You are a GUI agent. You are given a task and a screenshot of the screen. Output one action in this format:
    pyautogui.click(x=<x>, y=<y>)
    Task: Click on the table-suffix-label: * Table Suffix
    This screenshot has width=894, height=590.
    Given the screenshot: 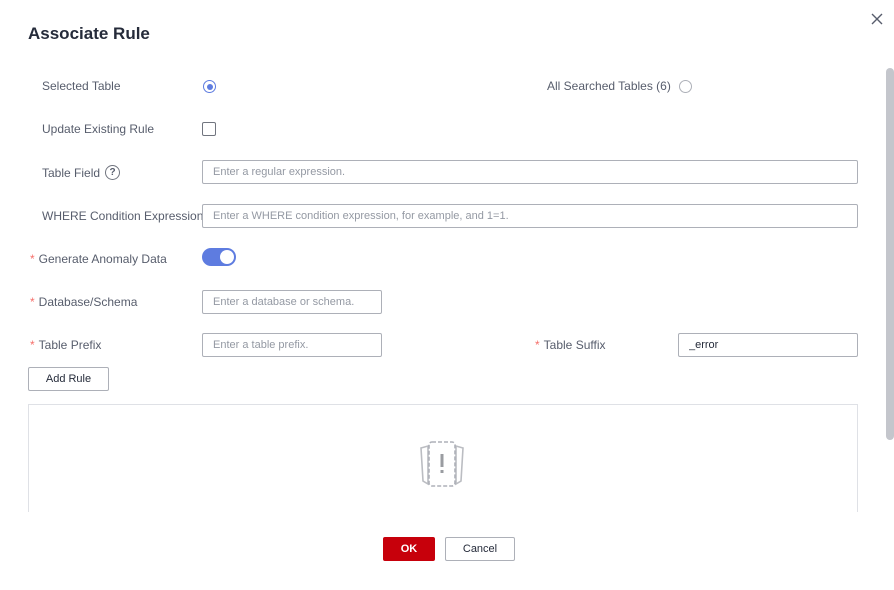 What is the action you would take?
    pyautogui.click(x=570, y=345)
    